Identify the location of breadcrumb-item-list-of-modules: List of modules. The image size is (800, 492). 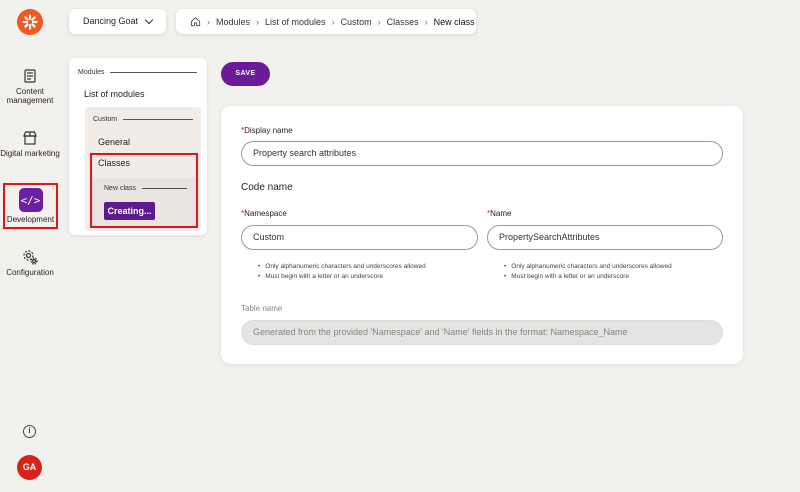
(295, 22).